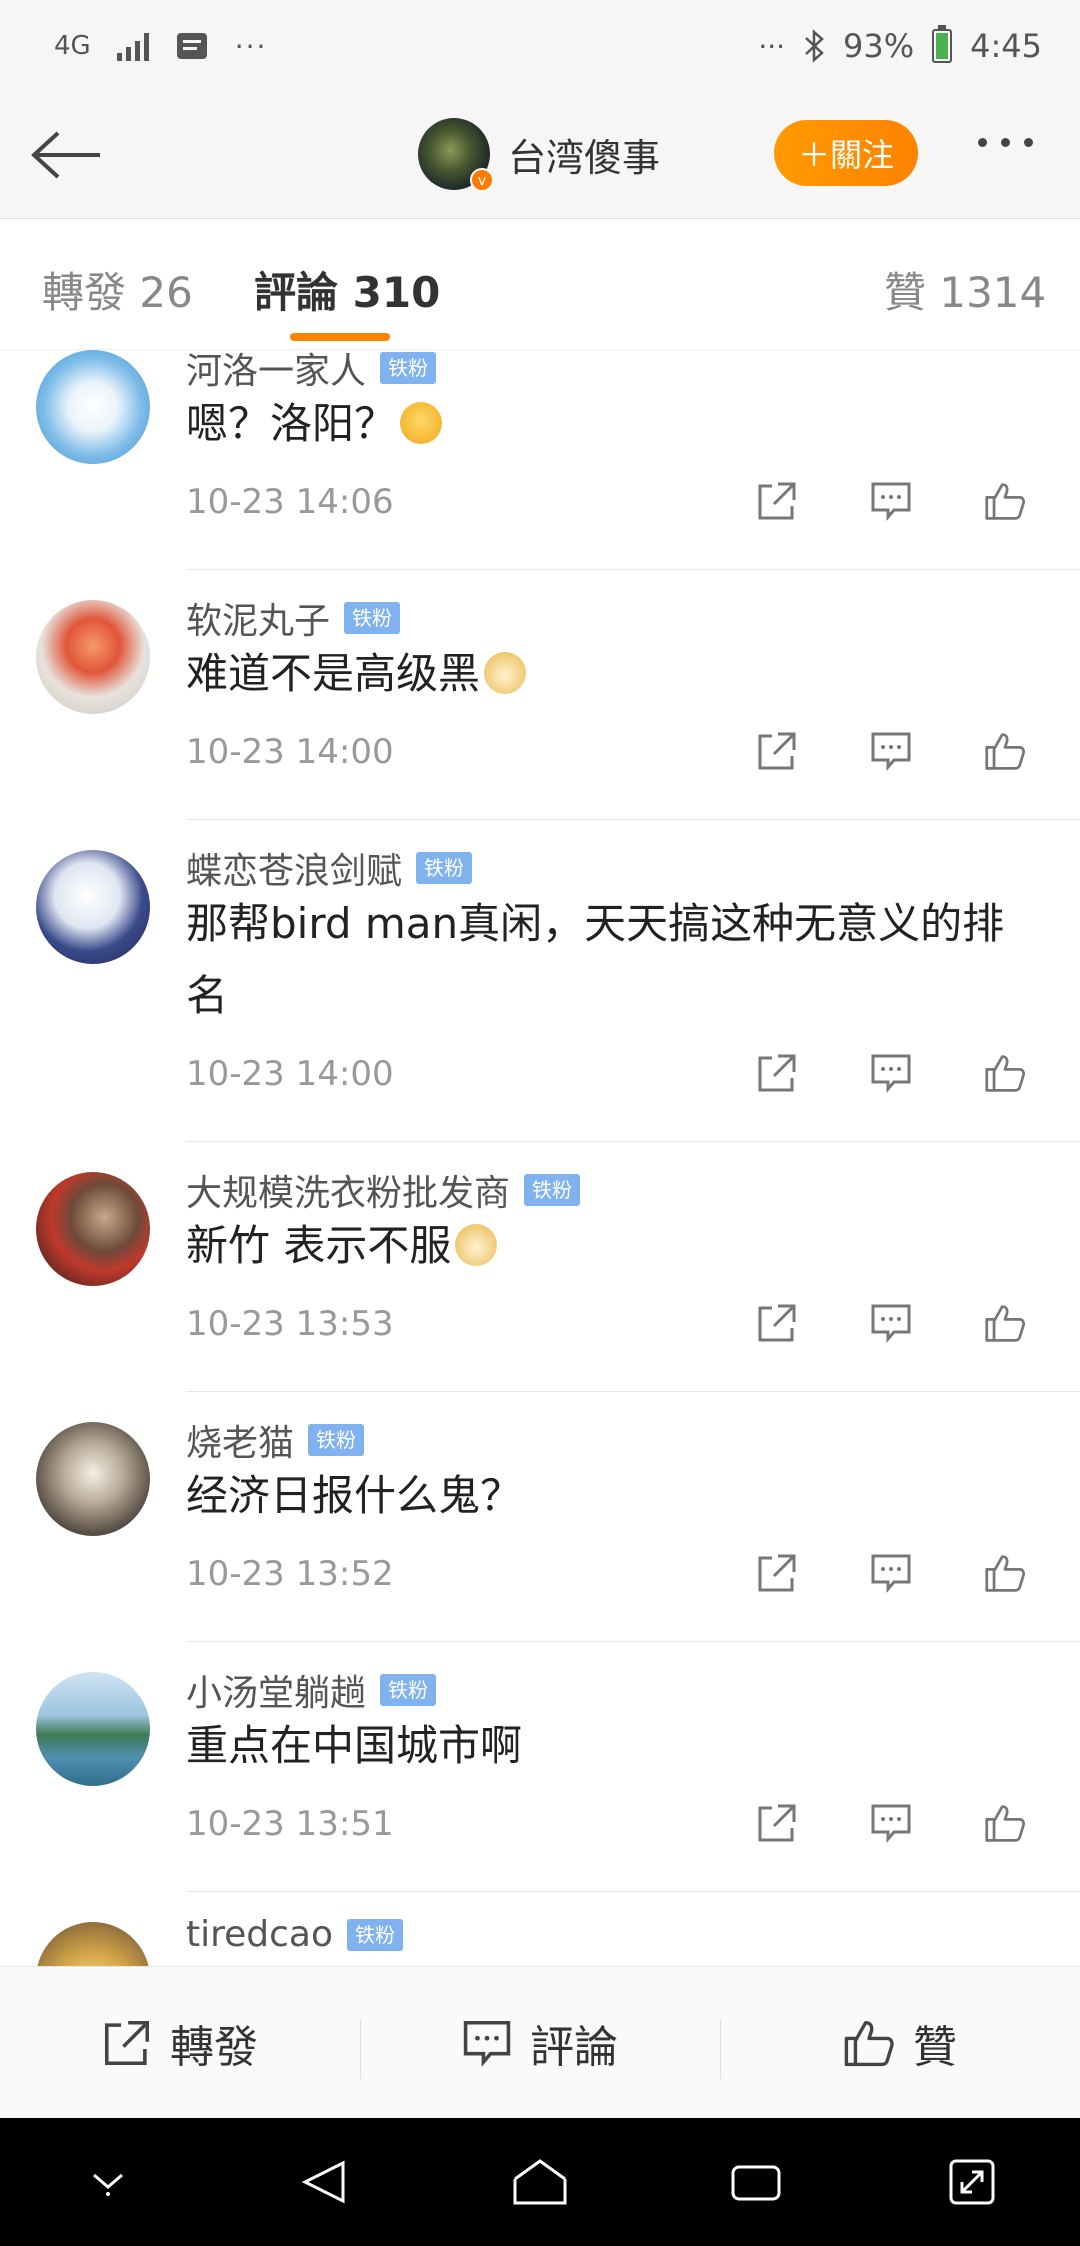 This screenshot has width=1080, height=2246. What do you see at coordinates (540, 460) in the screenshot?
I see `comment-item: 河洛一家人 铁粉 嗯？洛阳？ 10-23 14:06` at bounding box center [540, 460].